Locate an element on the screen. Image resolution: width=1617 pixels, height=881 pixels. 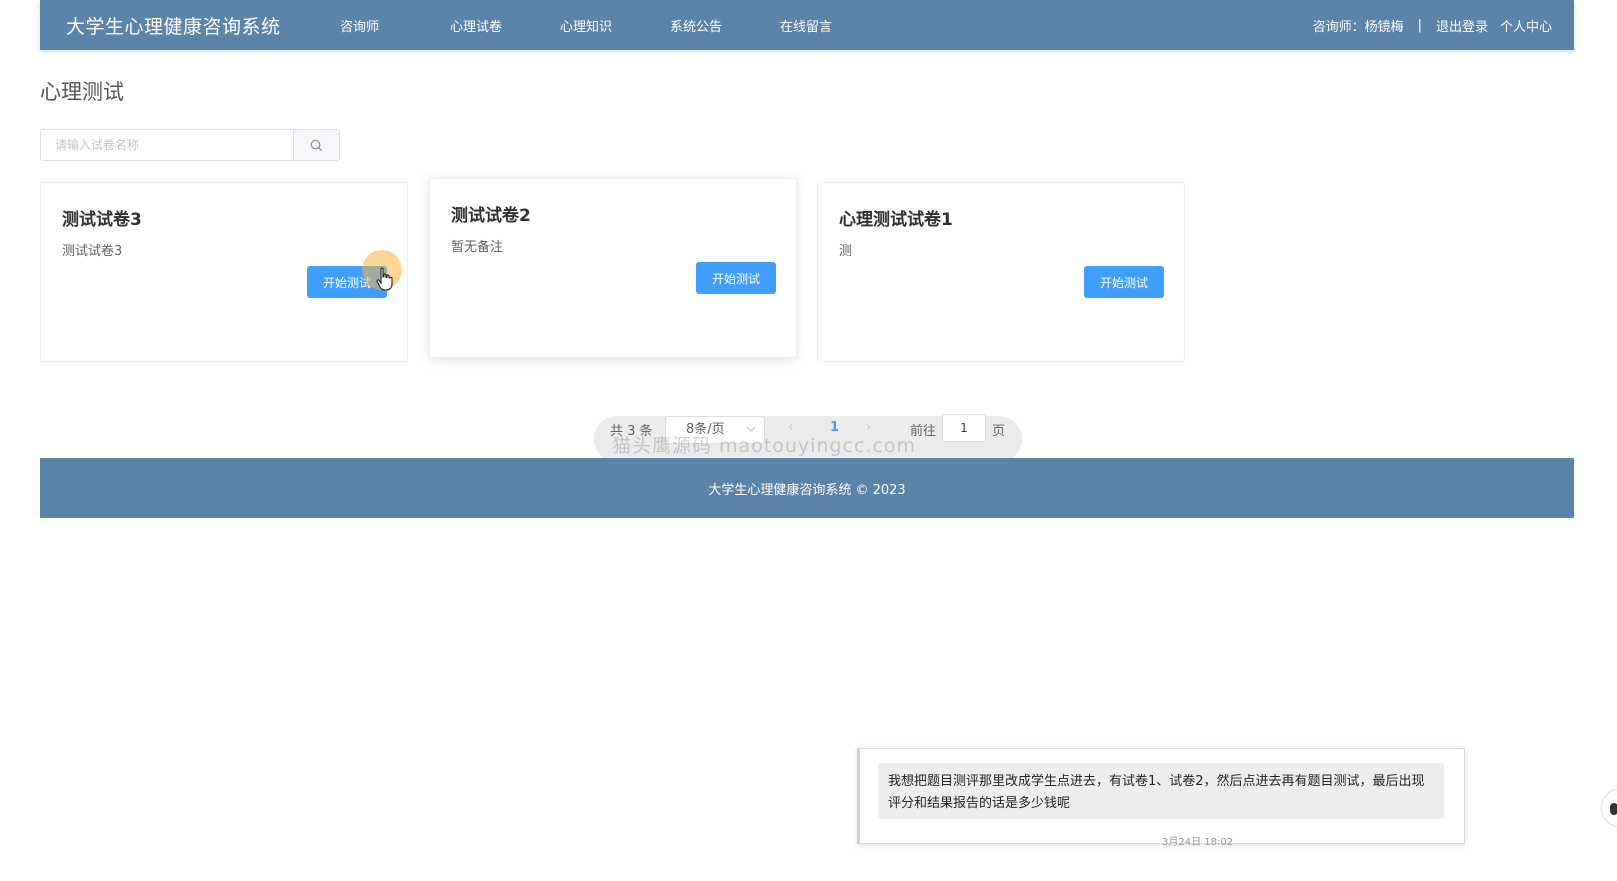
nav-link-counselors: 咨询师 is located at coordinates (395, 25).